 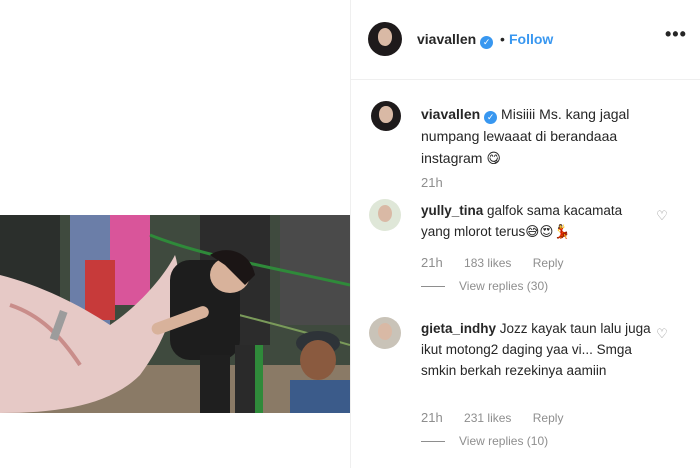 I want to click on view-replies-text: View replies (30), so click(x=503, y=286).